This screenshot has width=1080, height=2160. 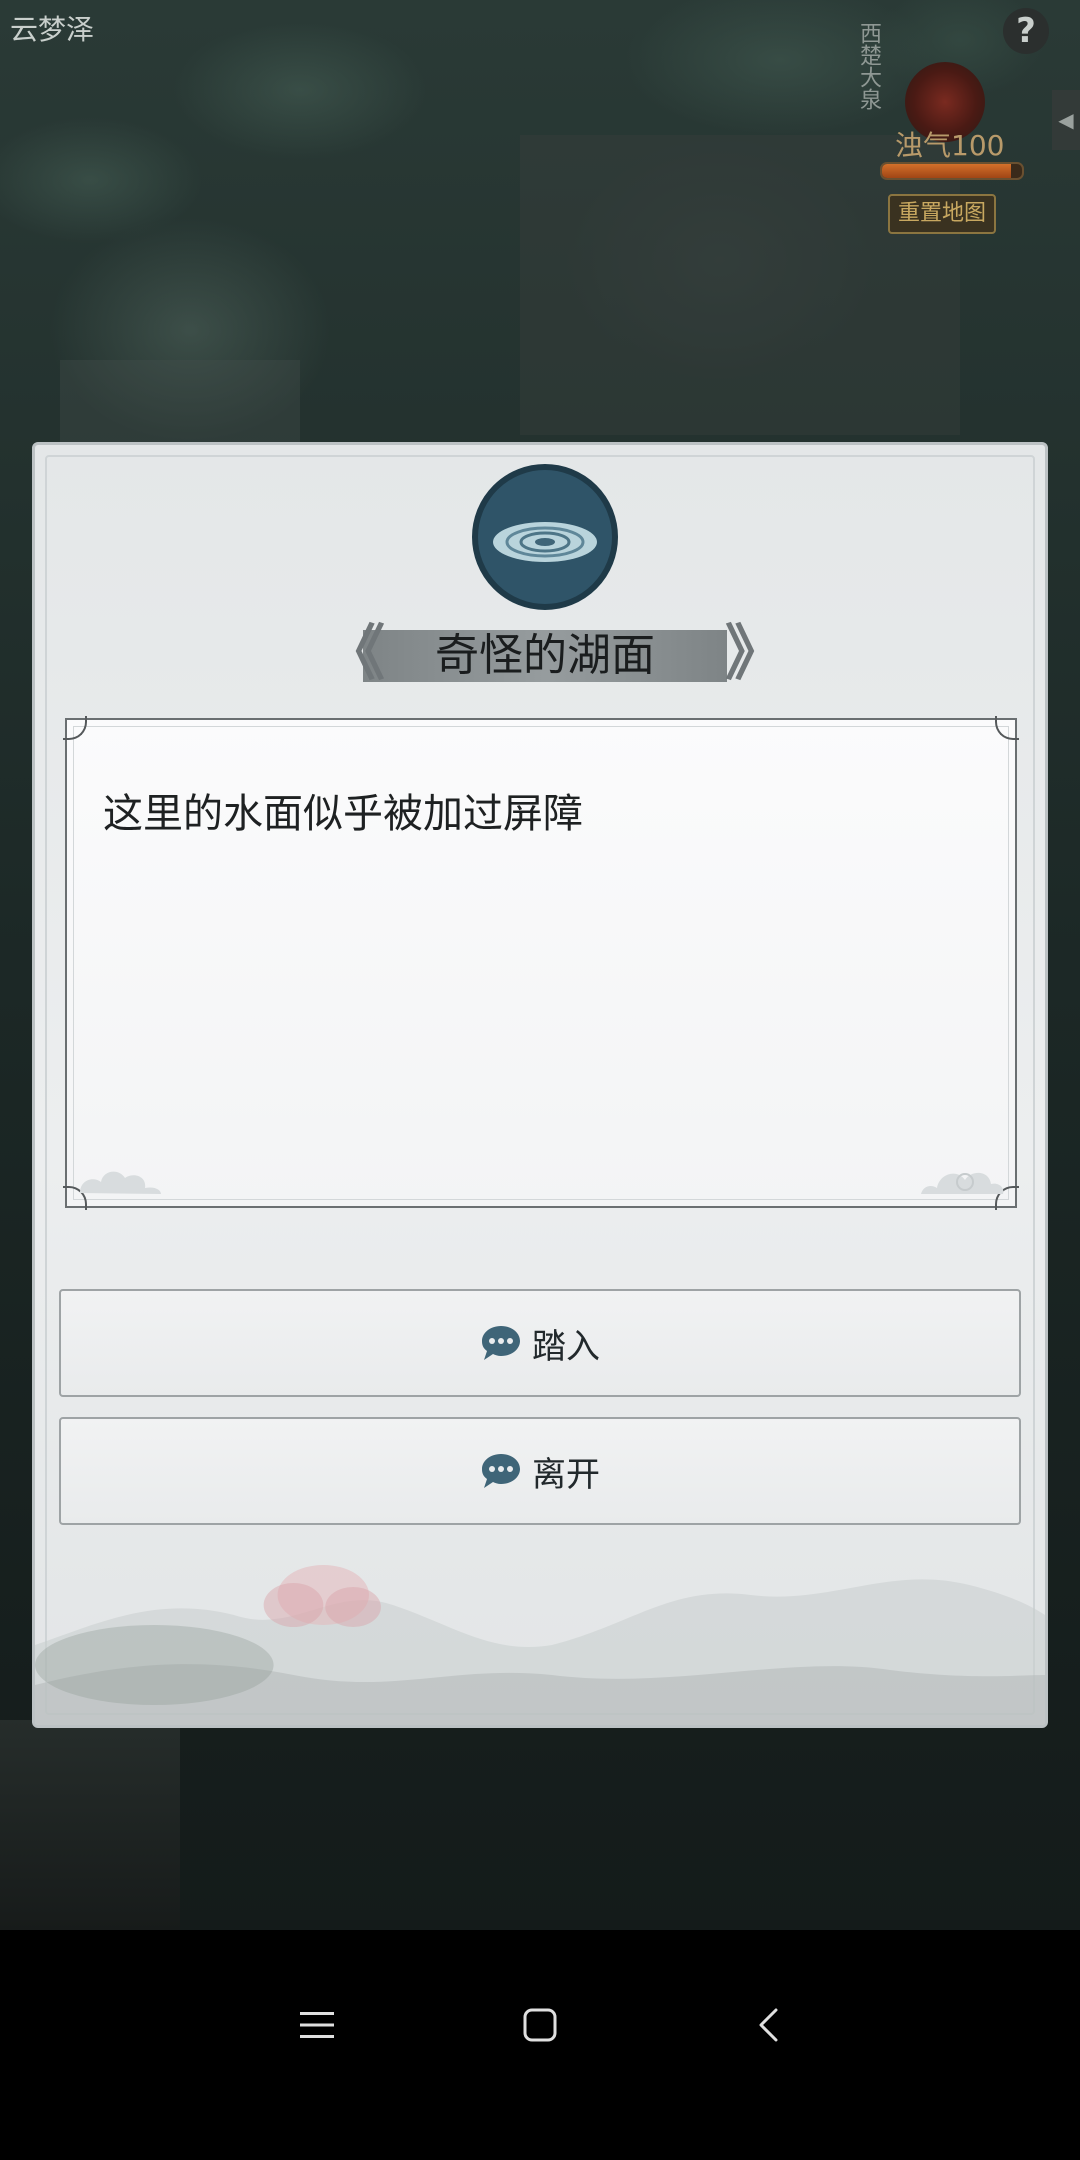 I want to click on event-title-banner: 《 》 奇怪的湖面, so click(x=555, y=654).